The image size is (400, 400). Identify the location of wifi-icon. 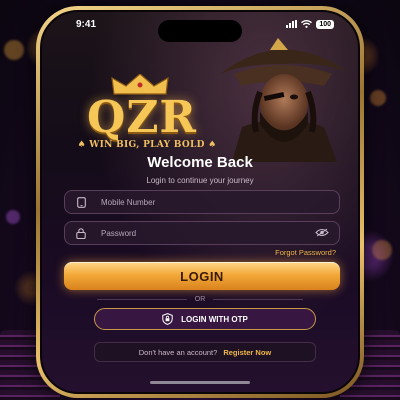
(307, 24).